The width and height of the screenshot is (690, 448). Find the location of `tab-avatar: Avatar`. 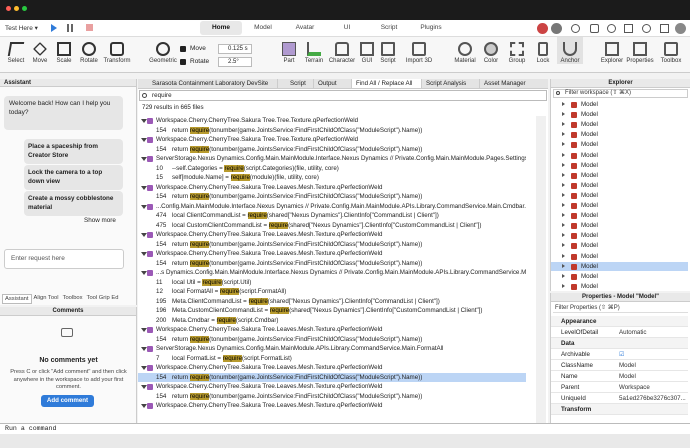

tab-avatar: Avatar is located at coordinates (305, 28).